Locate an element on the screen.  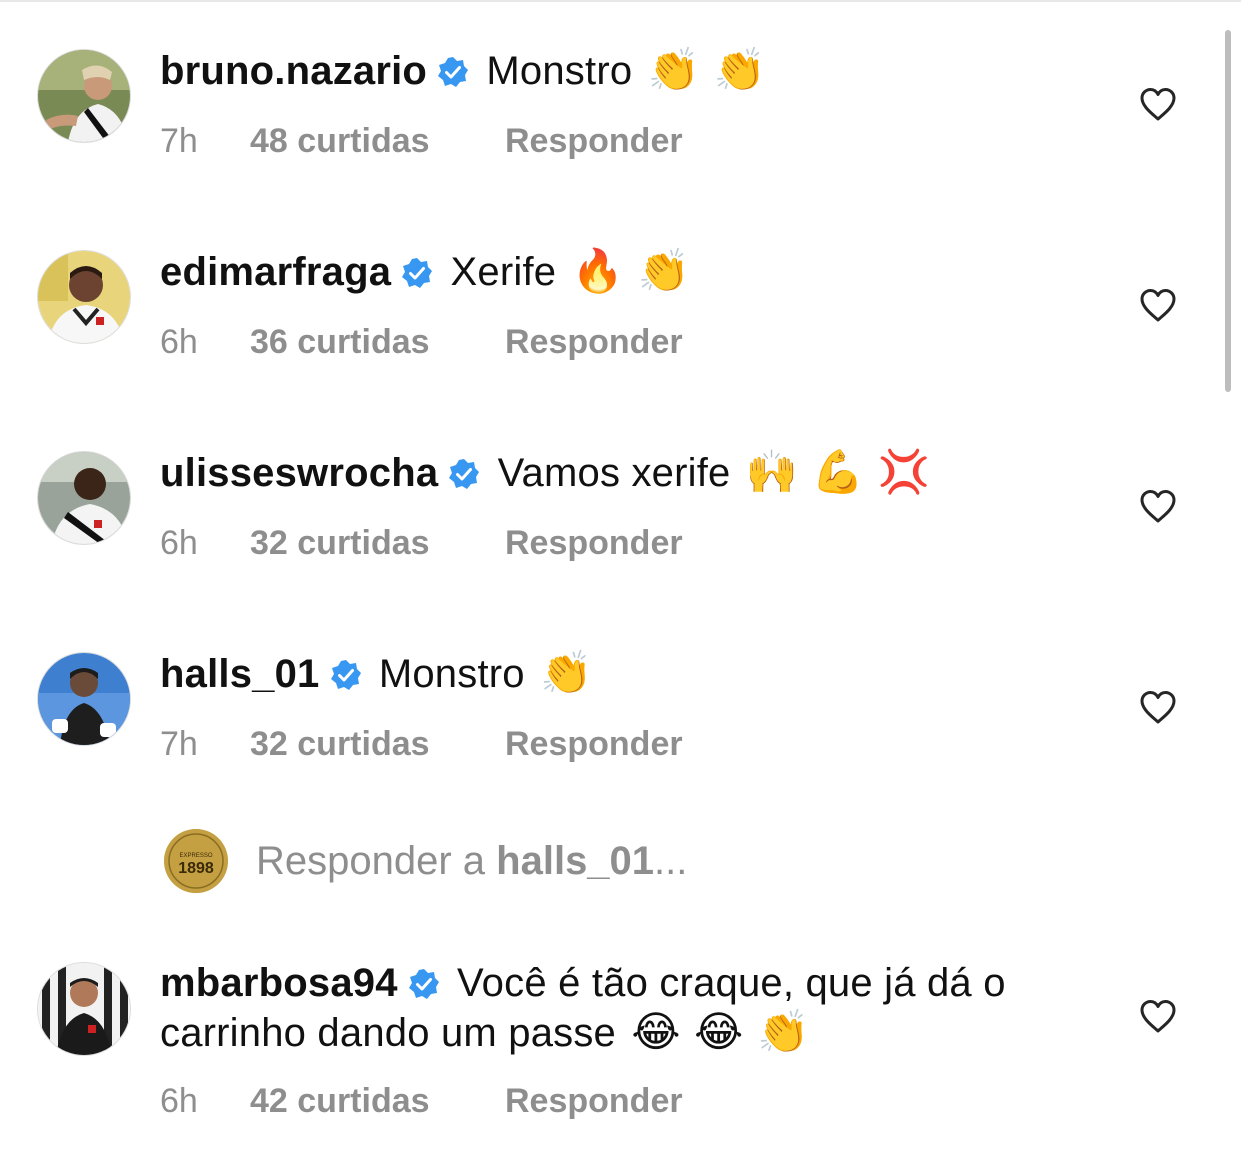
comment-meta: 7h 48 curtidas Responder is located at coordinates (421, 141).